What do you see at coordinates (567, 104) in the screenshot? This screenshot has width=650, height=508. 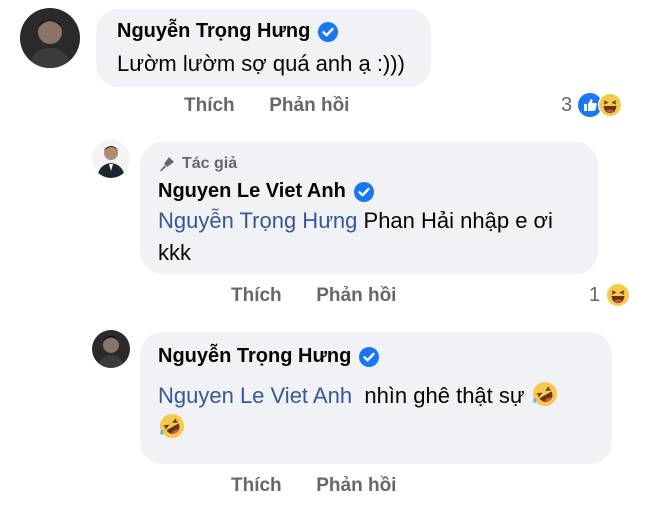 I see `reaction-count: 3` at bounding box center [567, 104].